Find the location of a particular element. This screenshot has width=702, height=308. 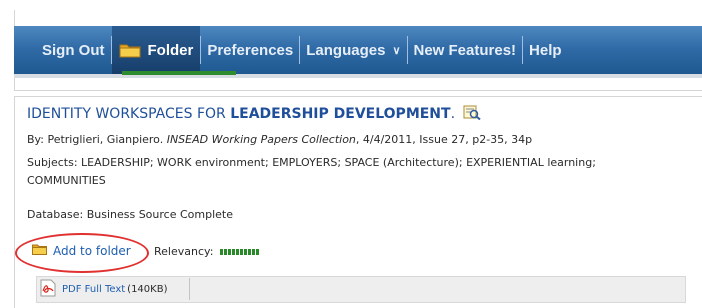

nav-sign-out: Sign Out is located at coordinates (73, 50).